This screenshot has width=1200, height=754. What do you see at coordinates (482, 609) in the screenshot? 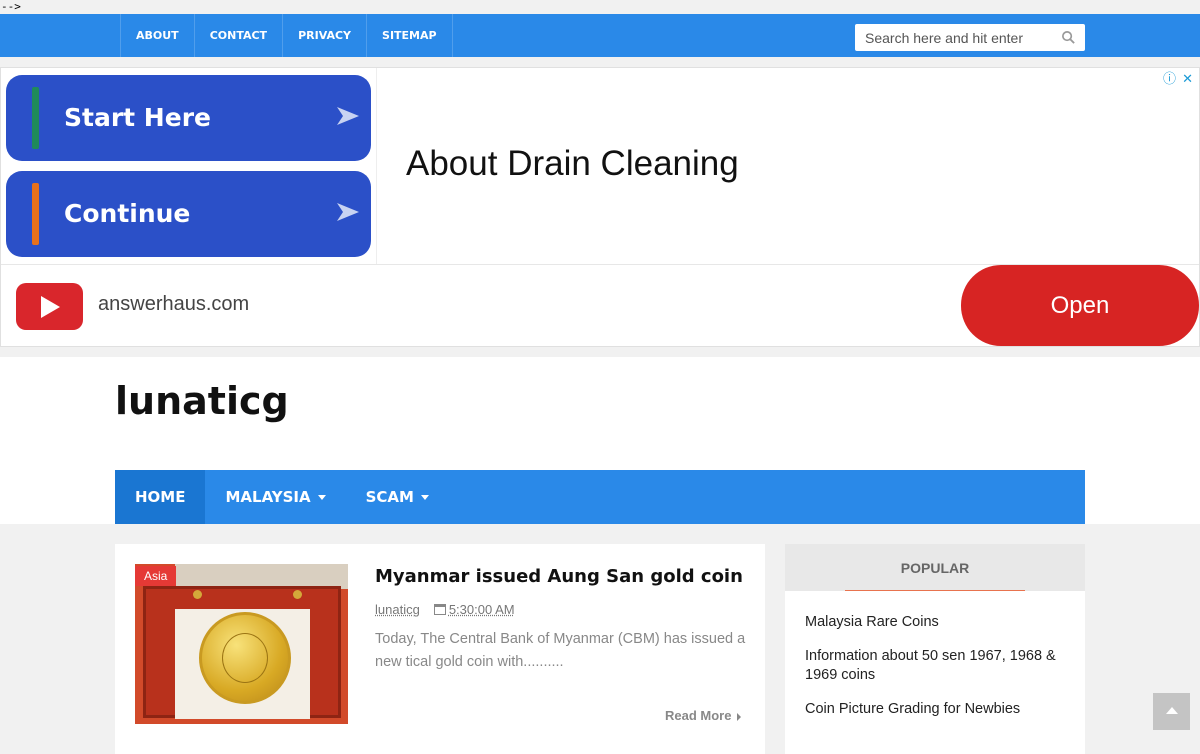
I see `post-time: 5:30:00 AM` at bounding box center [482, 609].